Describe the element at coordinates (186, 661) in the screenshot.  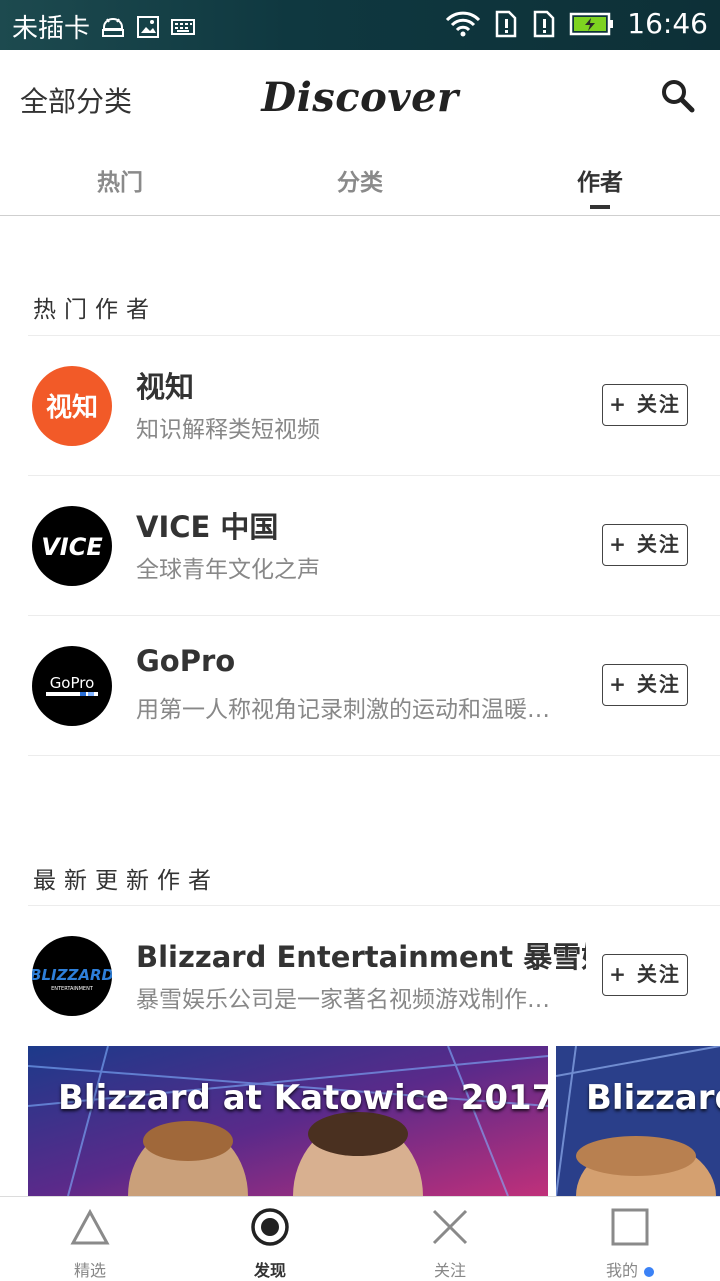
I see `author-name: GoPro` at that location.